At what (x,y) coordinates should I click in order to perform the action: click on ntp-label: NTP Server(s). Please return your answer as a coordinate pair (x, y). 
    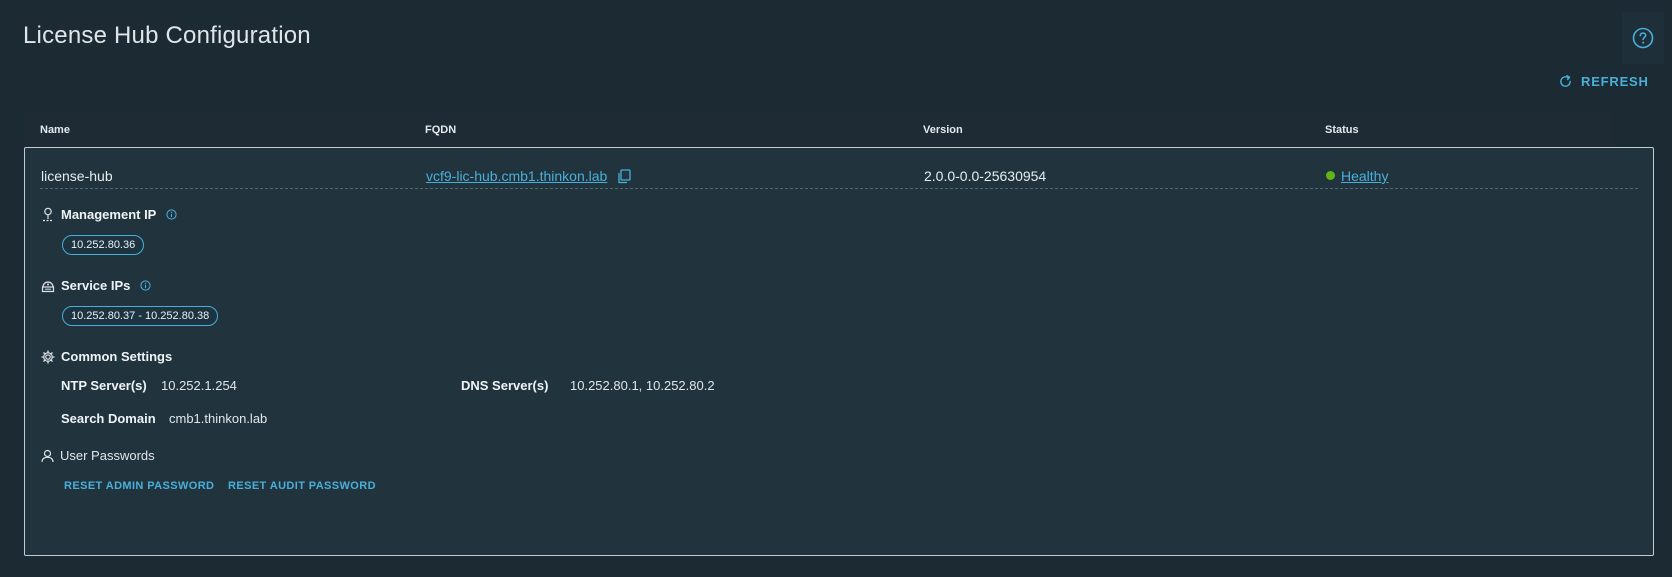
    Looking at the image, I should click on (104, 385).